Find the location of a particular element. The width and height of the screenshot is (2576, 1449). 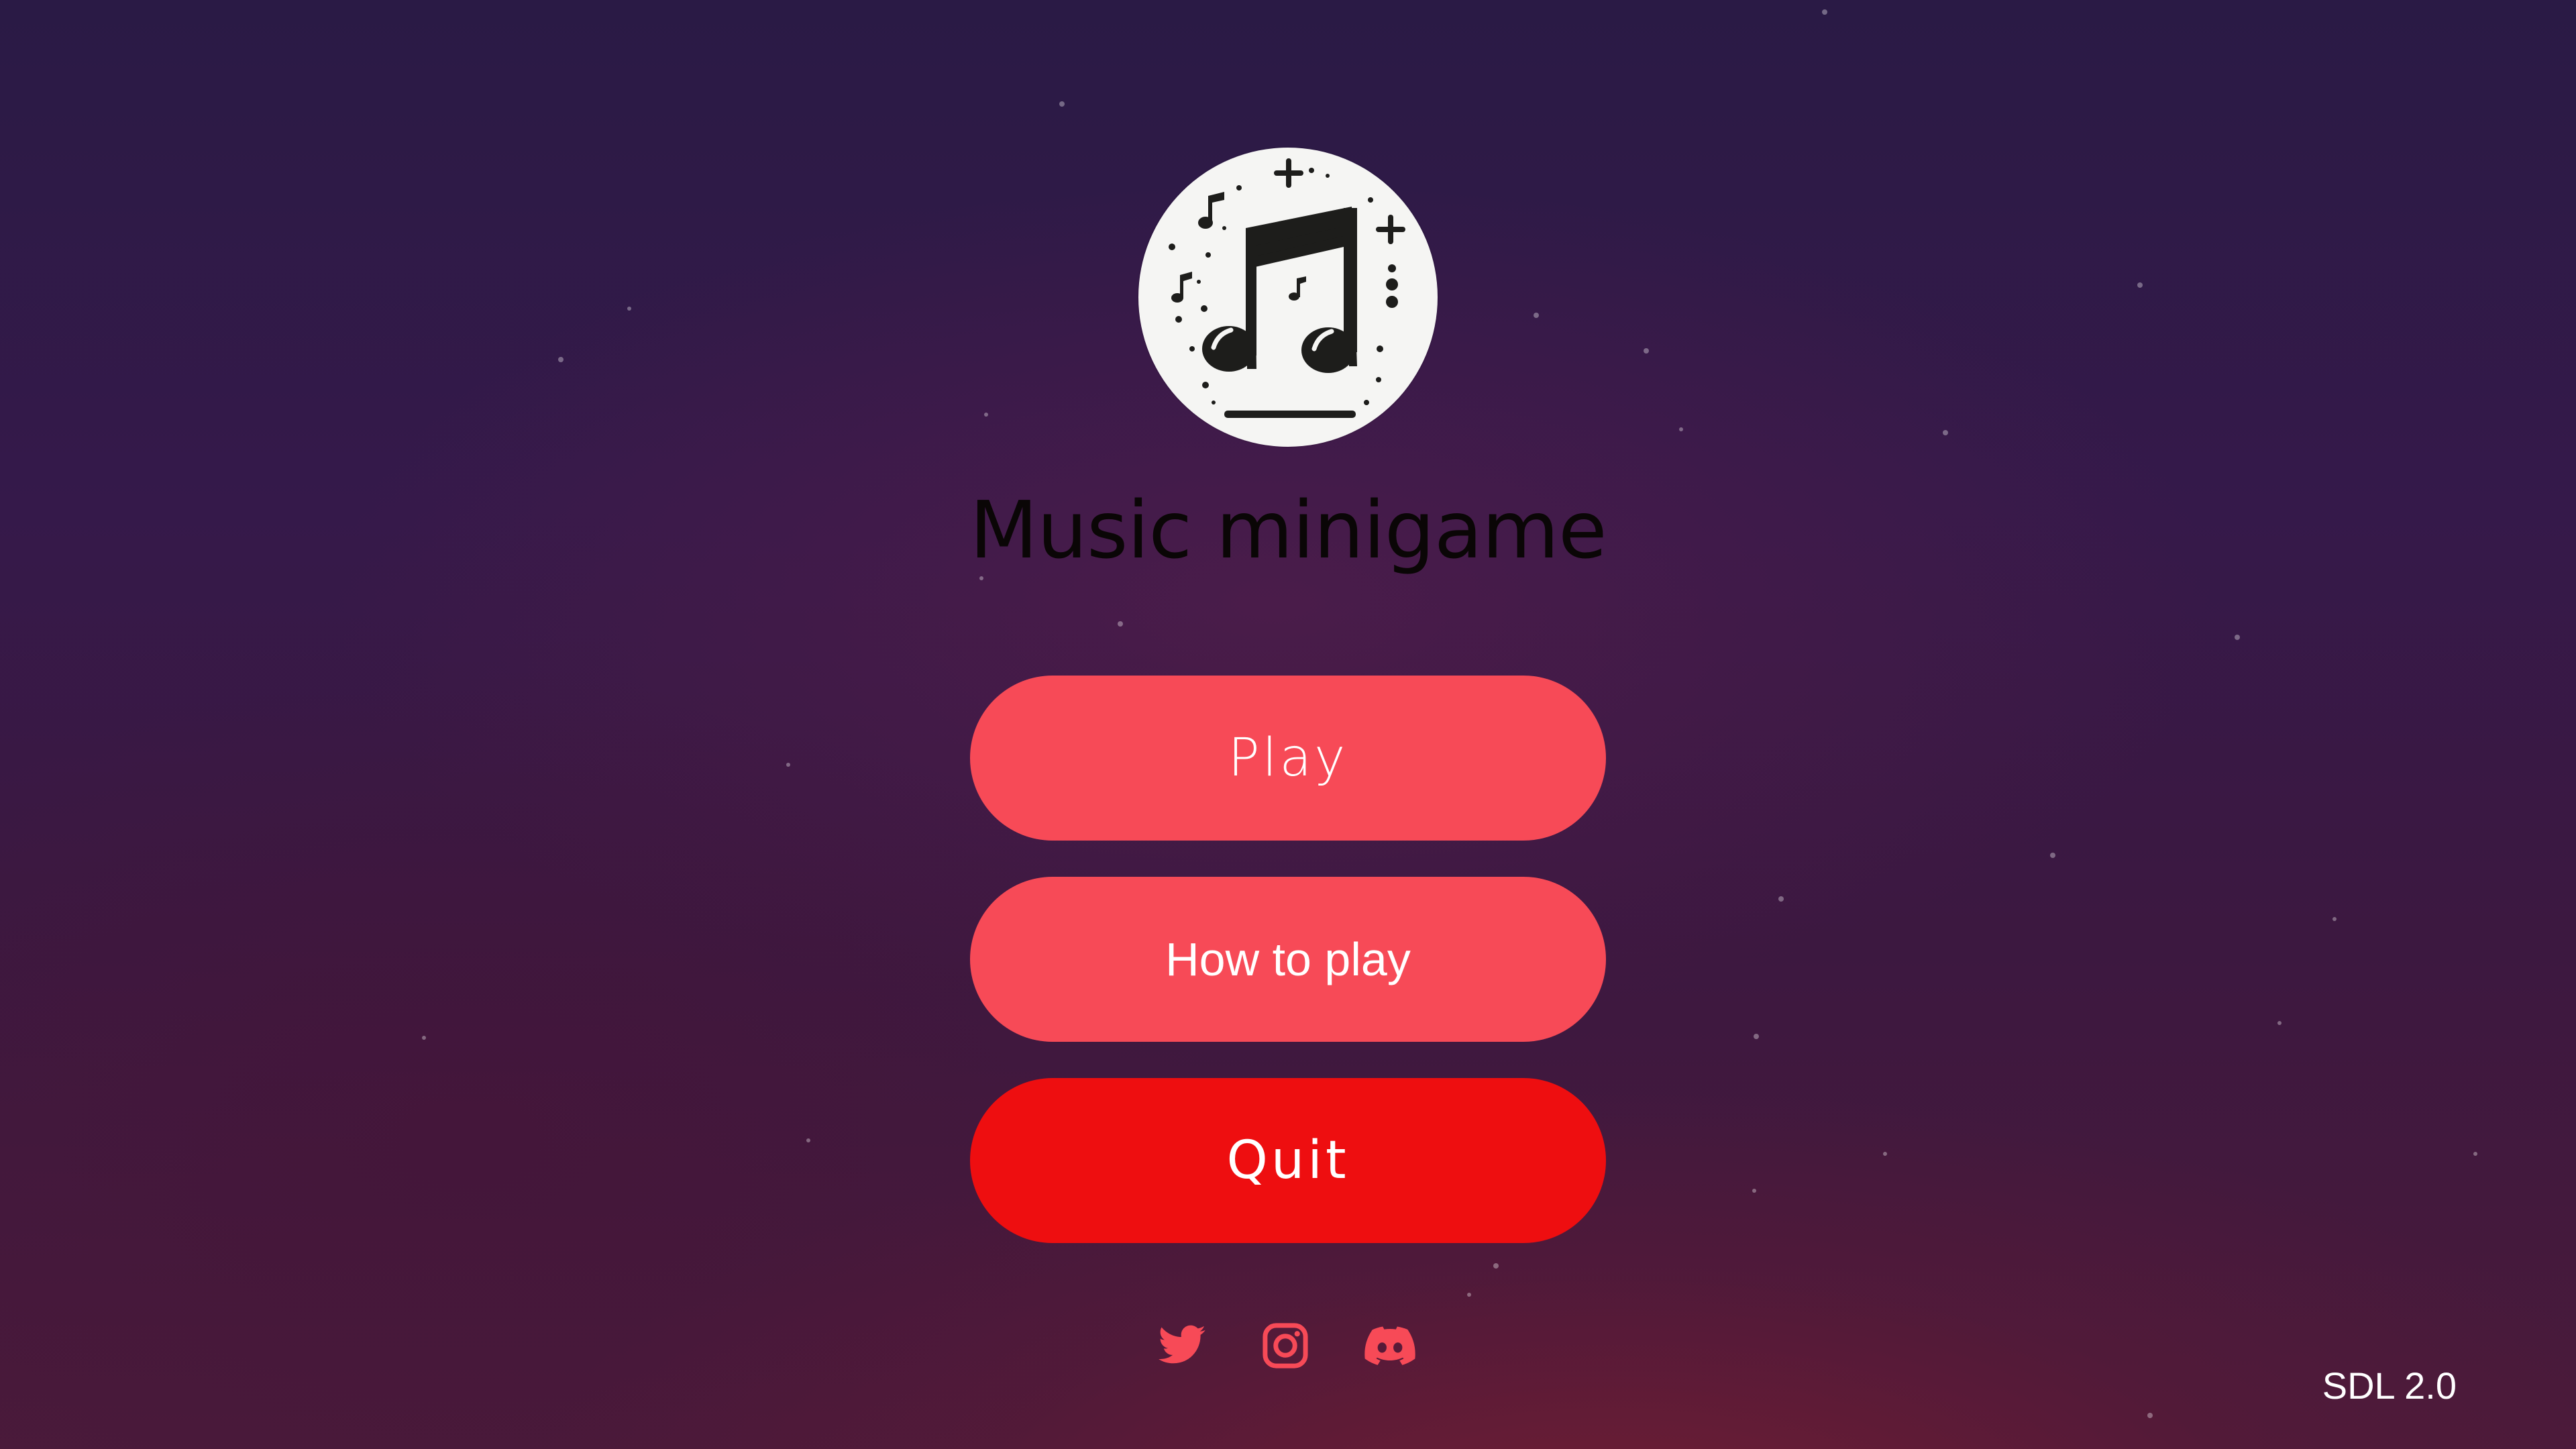

how-to-play-button-label: How to play is located at coordinates (1288, 959).